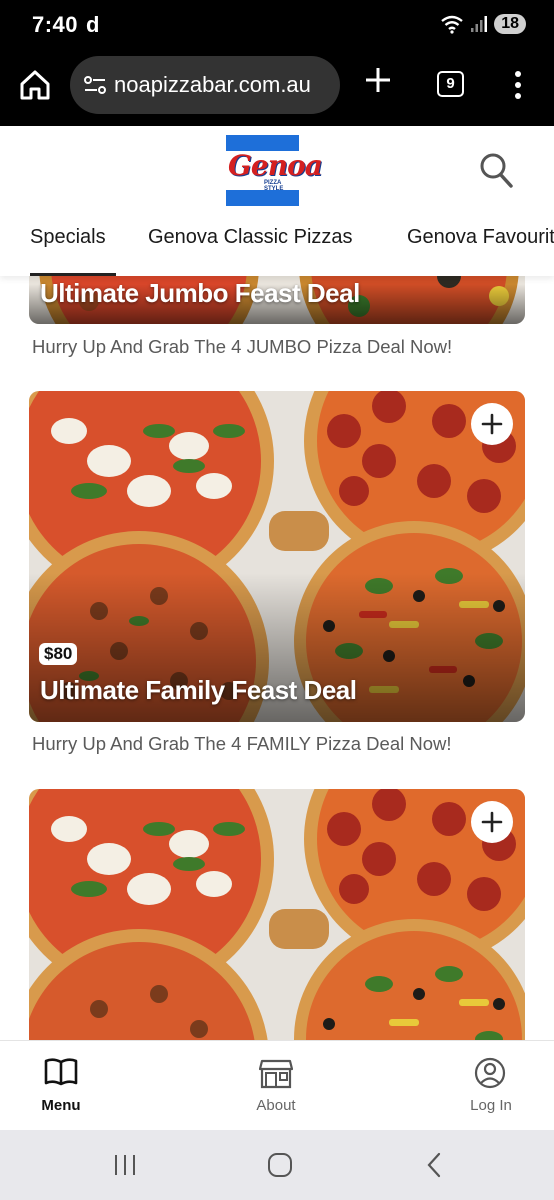 The width and height of the screenshot is (554, 1200). I want to click on logo: Genoa PIZZA STYLE, so click(274, 170).